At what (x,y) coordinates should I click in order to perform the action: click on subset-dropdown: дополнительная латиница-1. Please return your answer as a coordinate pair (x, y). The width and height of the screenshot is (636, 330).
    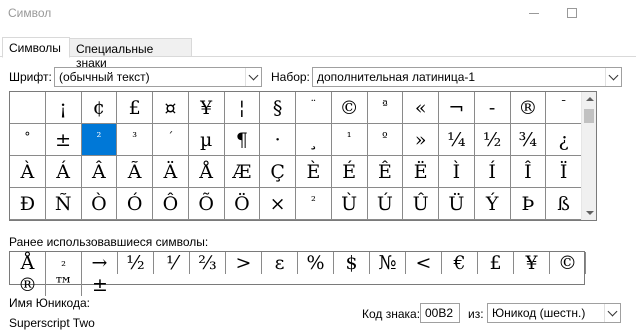
    Looking at the image, I should click on (467, 77).